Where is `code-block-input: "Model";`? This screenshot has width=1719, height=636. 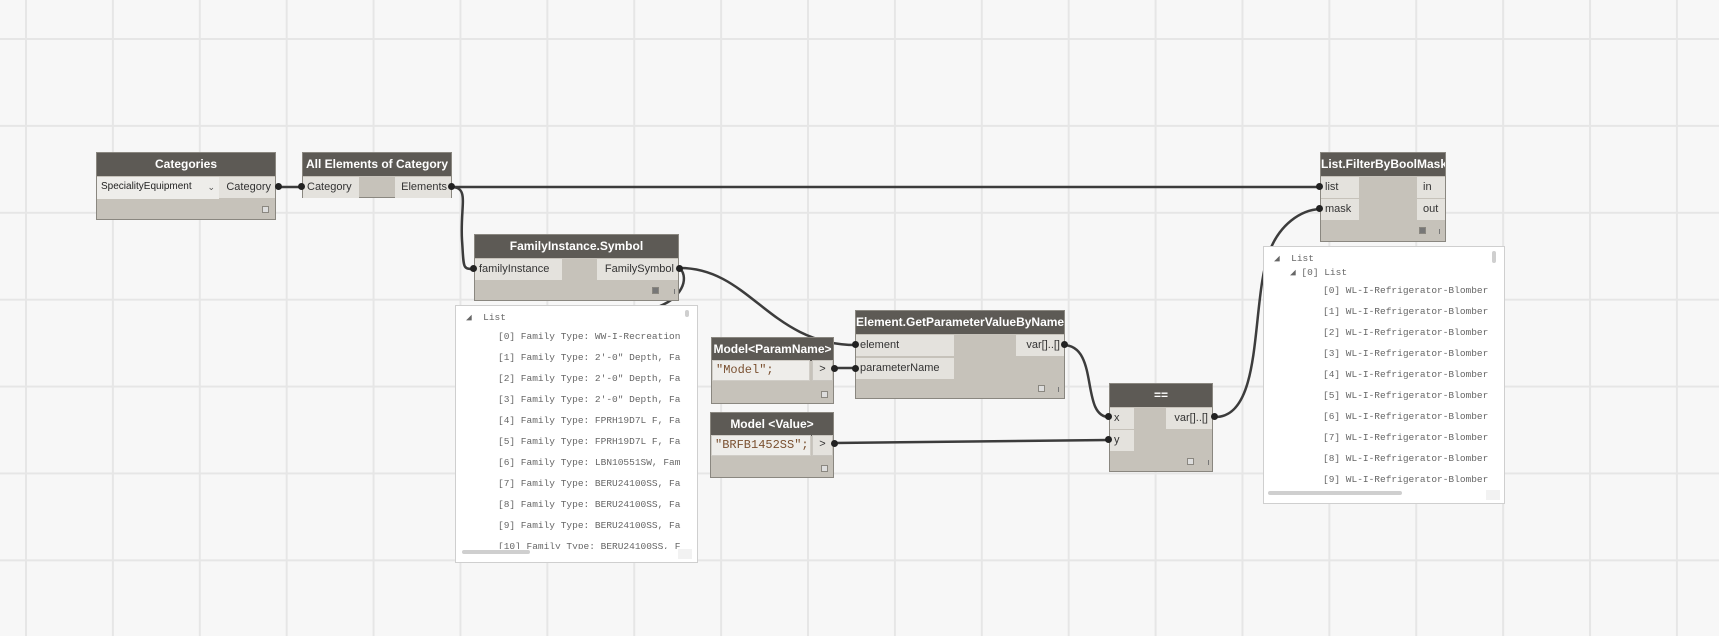 code-block-input: "Model"; is located at coordinates (761, 370).